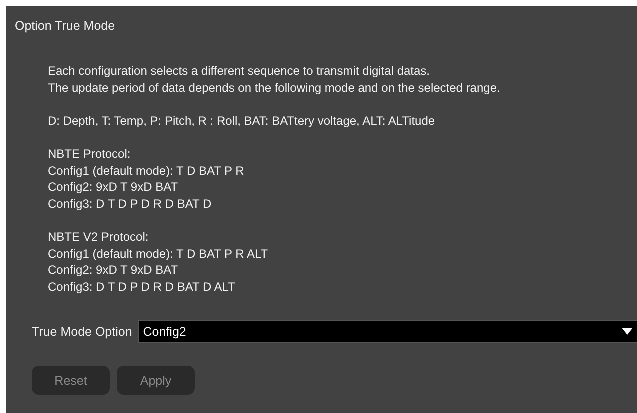  What do you see at coordinates (146, 171) in the screenshot?
I see `config-text: Config1 (default mode): T D BAT P R` at bounding box center [146, 171].